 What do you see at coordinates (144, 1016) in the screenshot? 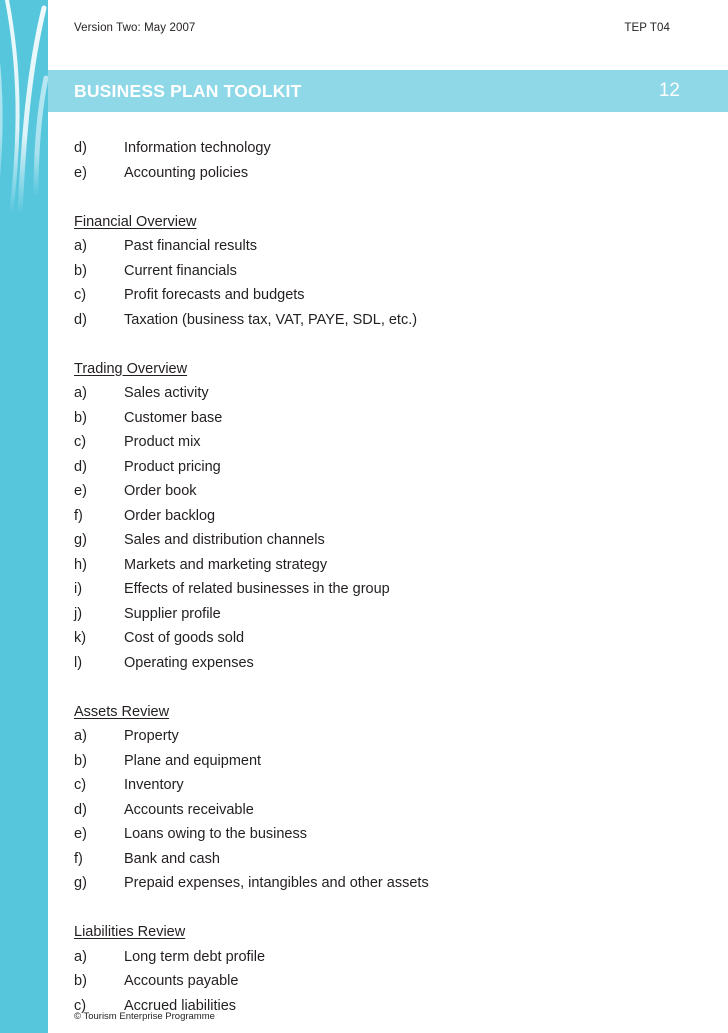
I see `footer-copyright: © Tourism Enterprise Programme` at bounding box center [144, 1016].